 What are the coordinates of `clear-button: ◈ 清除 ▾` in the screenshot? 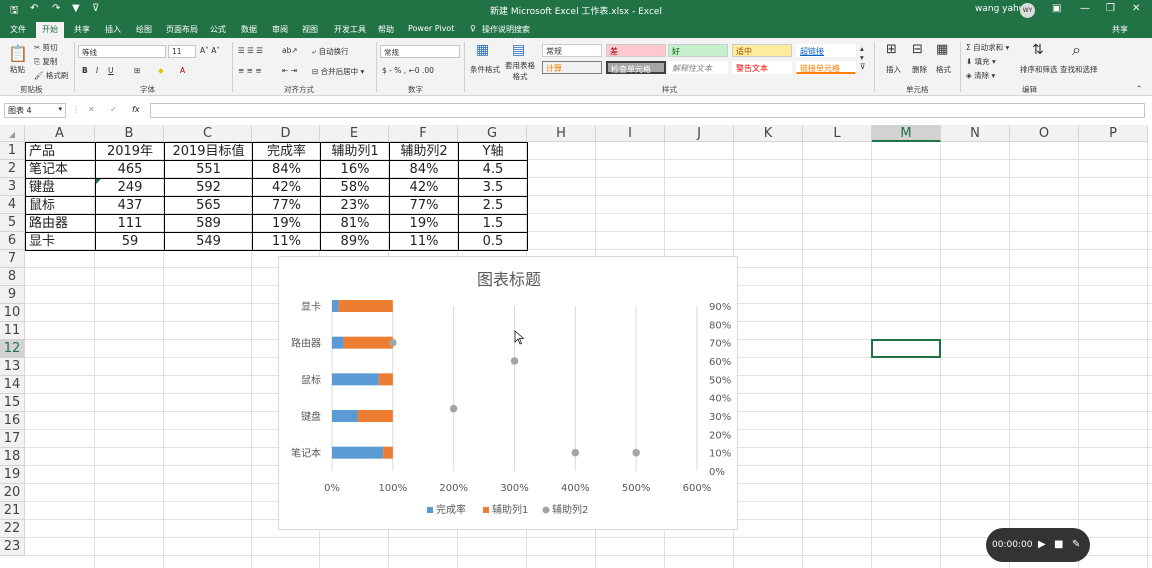 It's located at (980, 75).